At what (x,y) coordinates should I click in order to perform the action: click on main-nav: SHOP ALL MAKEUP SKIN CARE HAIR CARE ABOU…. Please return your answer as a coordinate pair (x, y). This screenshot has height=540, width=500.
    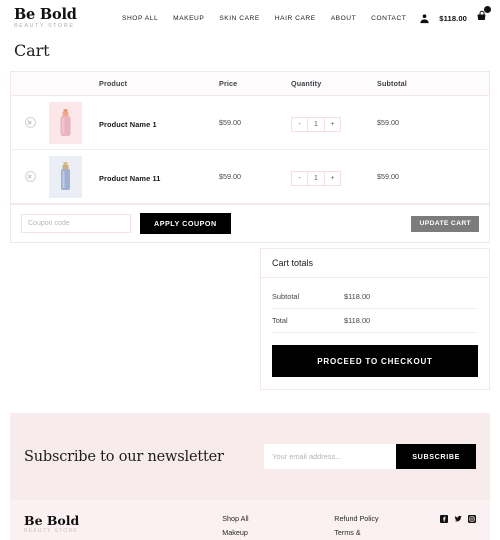
    Looking at the image, I should click on (264, 18).